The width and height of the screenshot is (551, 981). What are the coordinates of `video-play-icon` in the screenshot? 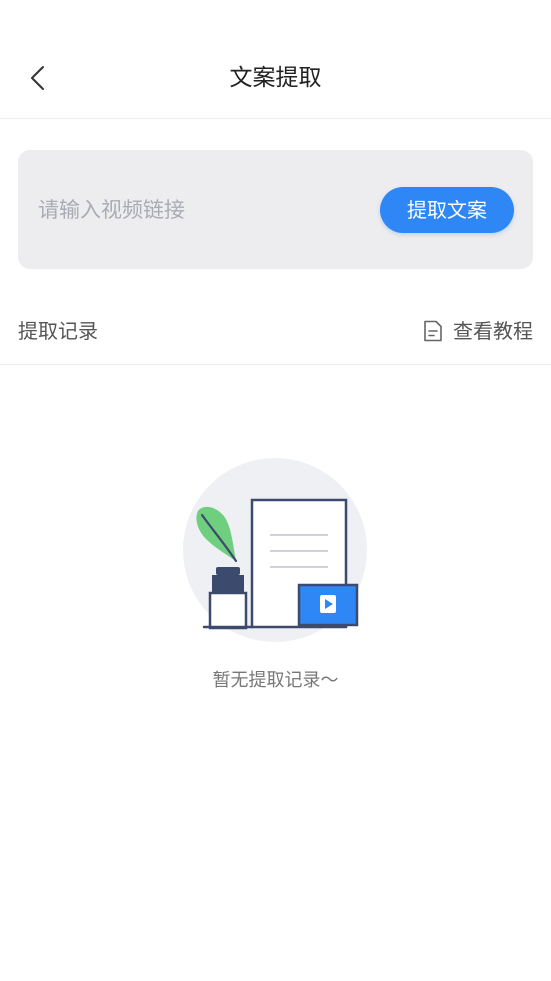 It's located at (328, 605).